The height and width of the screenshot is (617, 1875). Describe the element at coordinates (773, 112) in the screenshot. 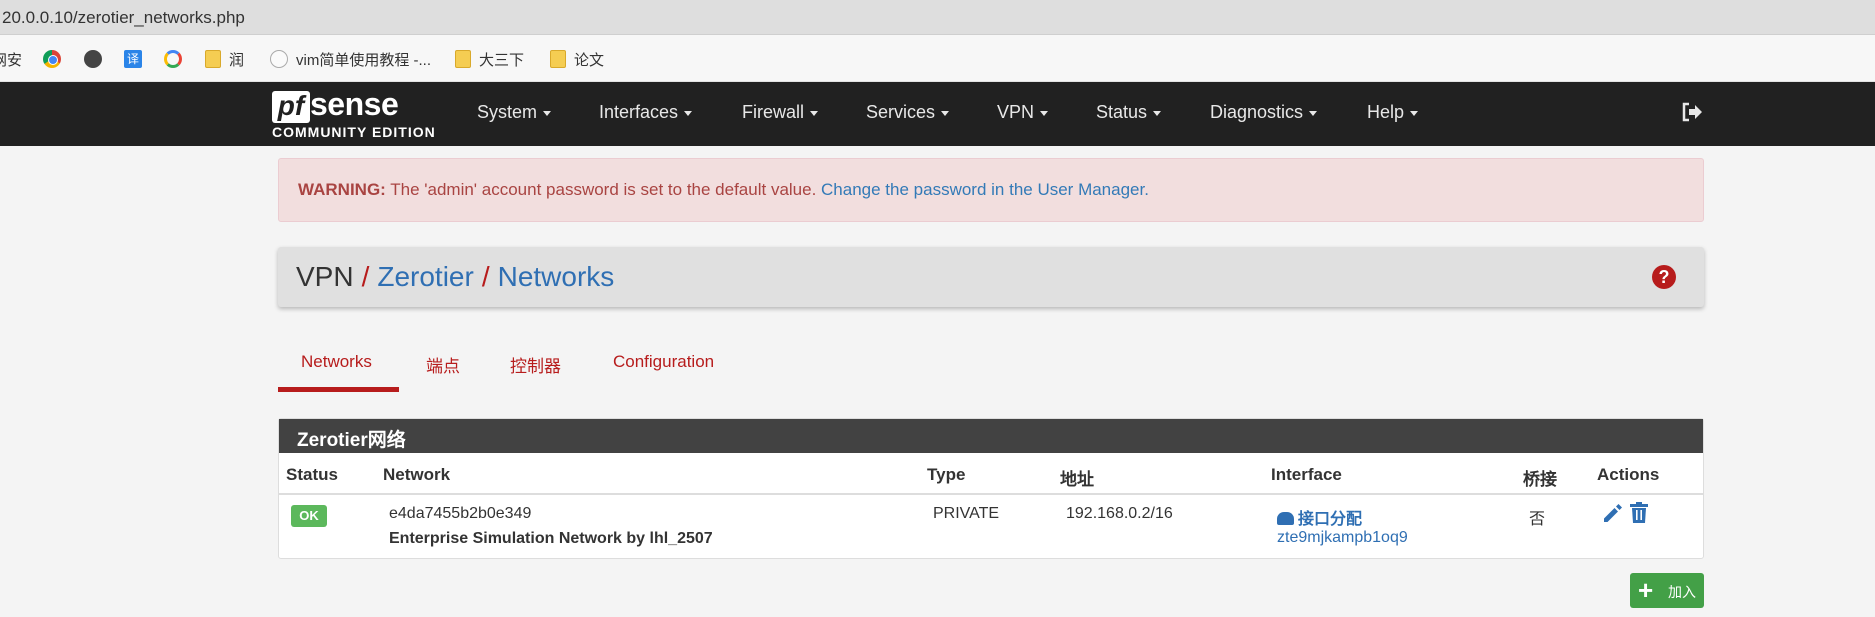

I see `nav-label: Firewall` at that location.